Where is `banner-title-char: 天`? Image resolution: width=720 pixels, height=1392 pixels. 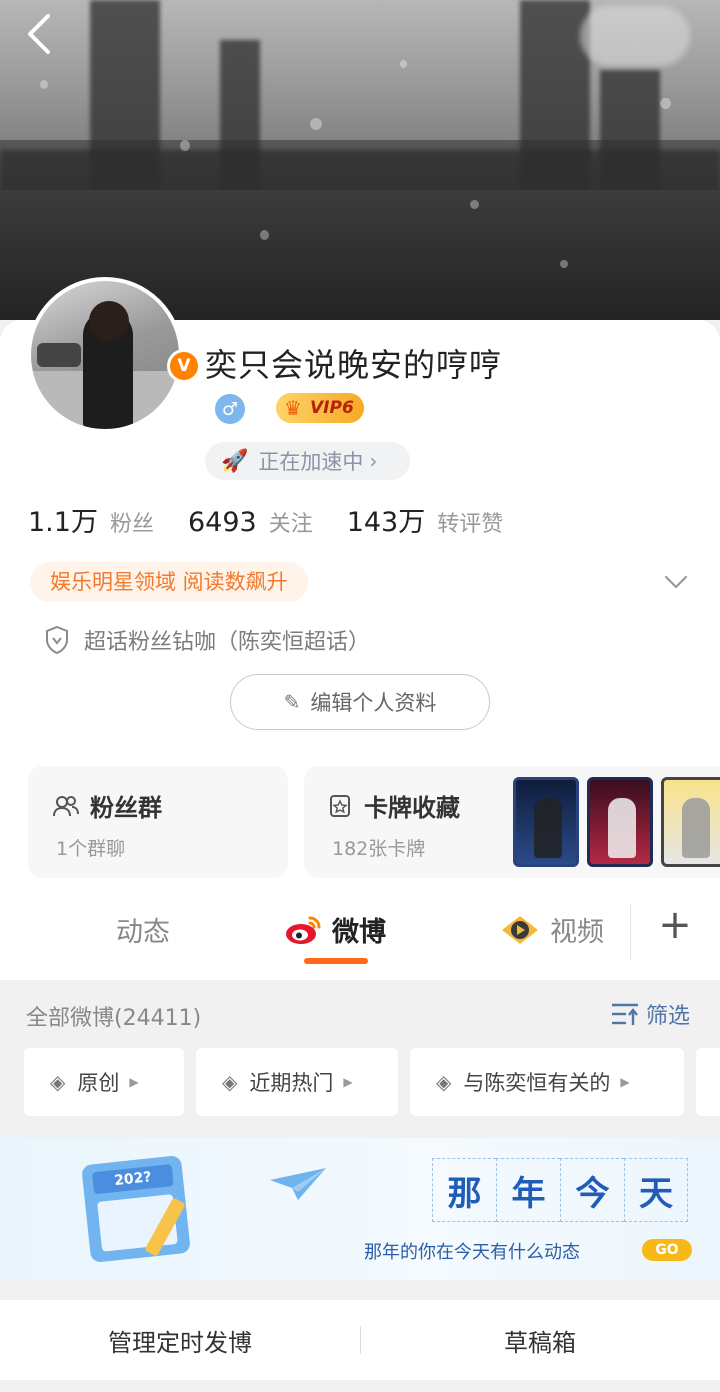
banner-title-char: 天 is located at coordinates (656, 1190).